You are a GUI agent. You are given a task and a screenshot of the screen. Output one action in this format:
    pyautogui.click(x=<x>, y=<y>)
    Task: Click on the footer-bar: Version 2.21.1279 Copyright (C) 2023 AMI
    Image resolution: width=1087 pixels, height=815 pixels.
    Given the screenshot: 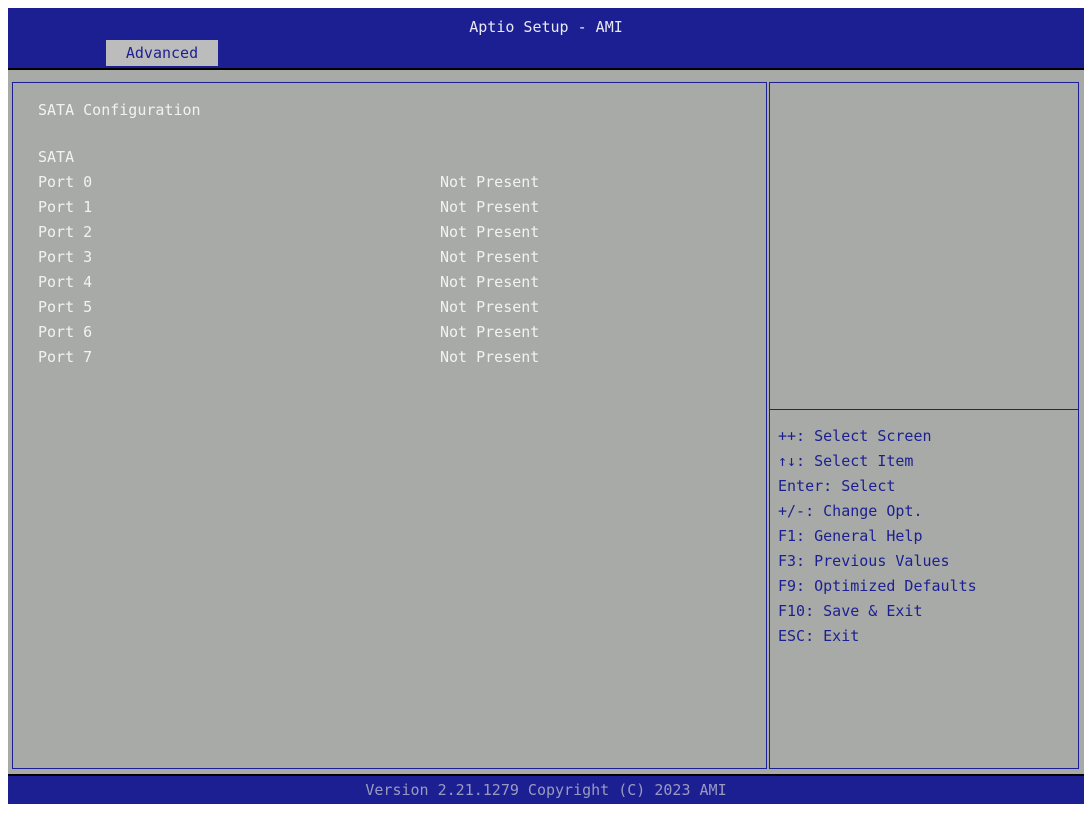 What is the action you would take?
    pyautogui.click(x=546, y=790)
    